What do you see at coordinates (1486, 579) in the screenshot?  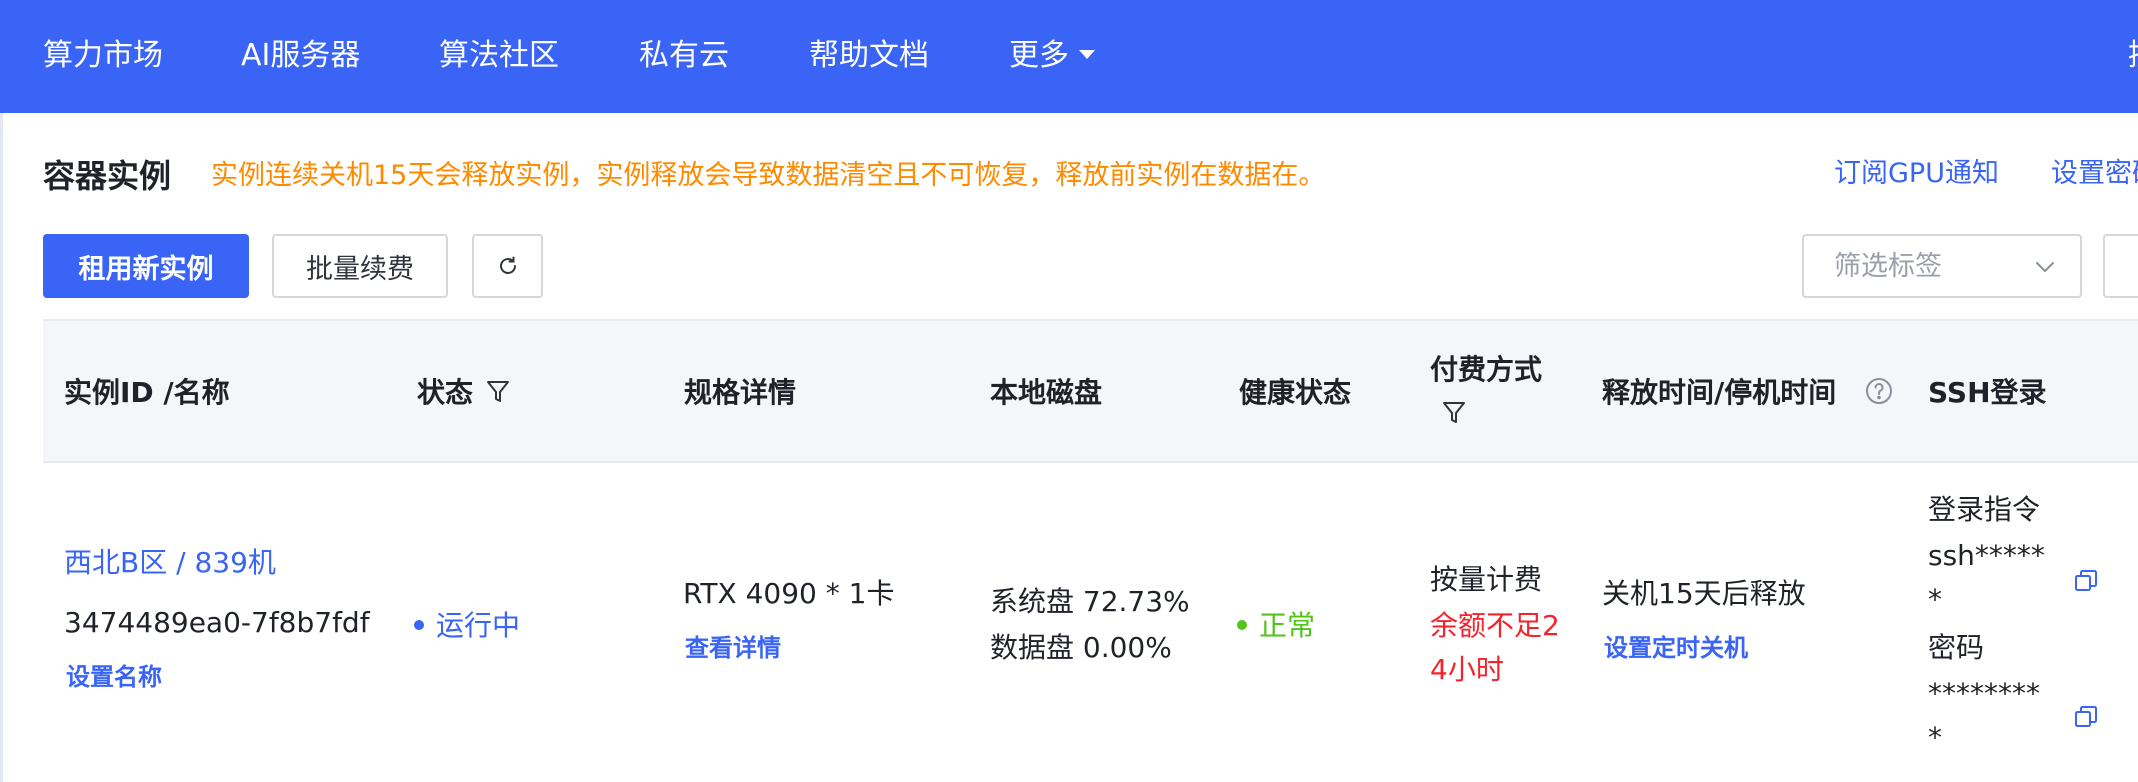 I see `billing-type: 按量计费` at bounding box center [1486, 579].